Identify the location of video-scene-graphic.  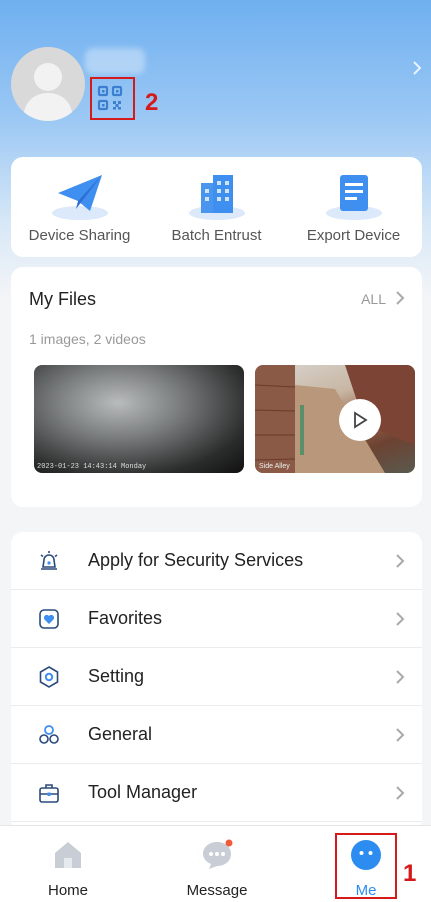
(335, 419).